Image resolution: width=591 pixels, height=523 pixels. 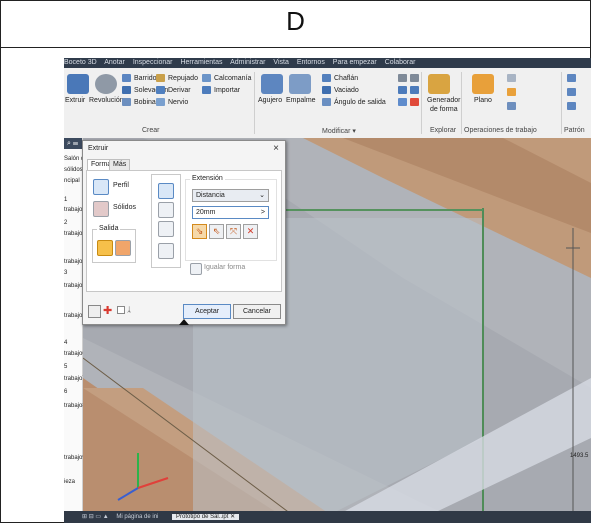 I want to click on operation-group, so click(x=166, y=221).